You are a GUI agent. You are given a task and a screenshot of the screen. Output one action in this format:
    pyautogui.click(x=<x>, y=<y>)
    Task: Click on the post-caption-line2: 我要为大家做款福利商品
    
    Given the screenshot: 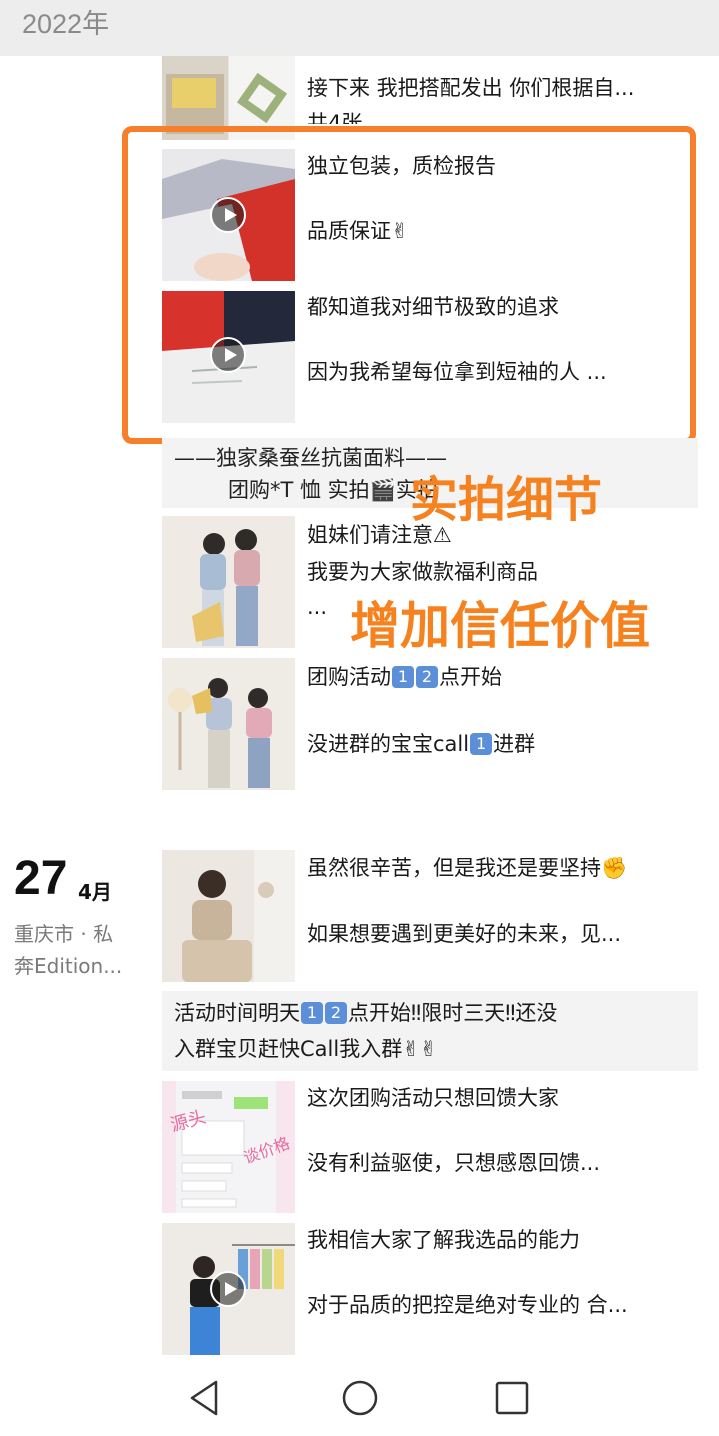 What is the action you would take?
    pyautogui.click(x=497, y=572)
    